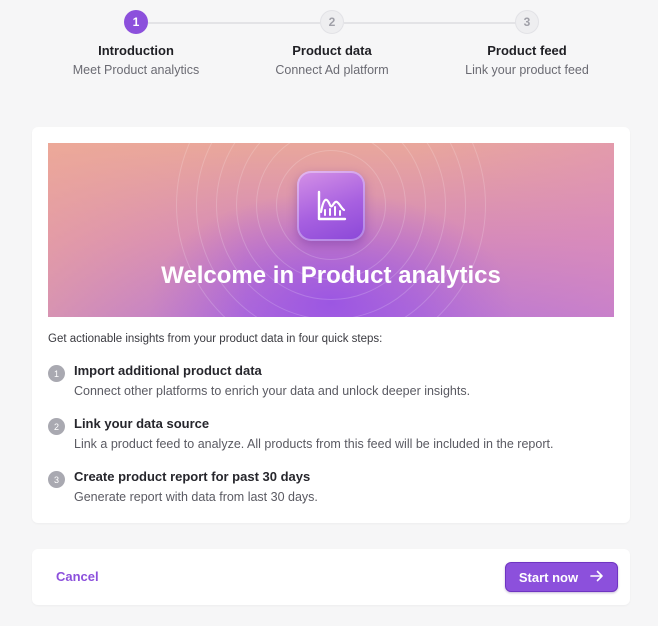 The width and height of the screenshot is (658, 626). I want to click on step-number: 1, so click(136, 22).